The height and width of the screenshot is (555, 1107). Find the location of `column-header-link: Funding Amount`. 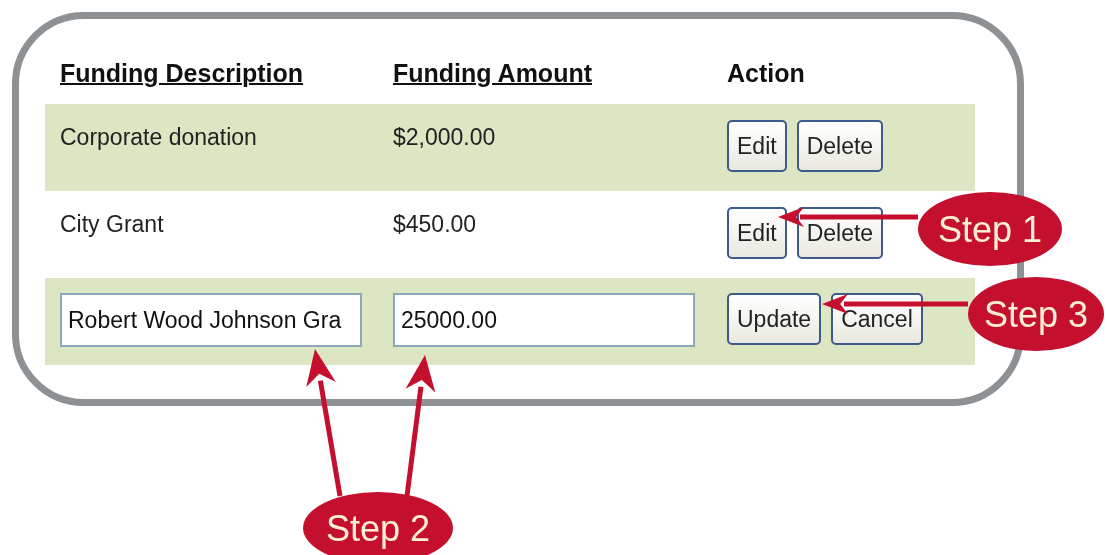

column-header-link: Funding Amount is located at coordinates (492, 73).